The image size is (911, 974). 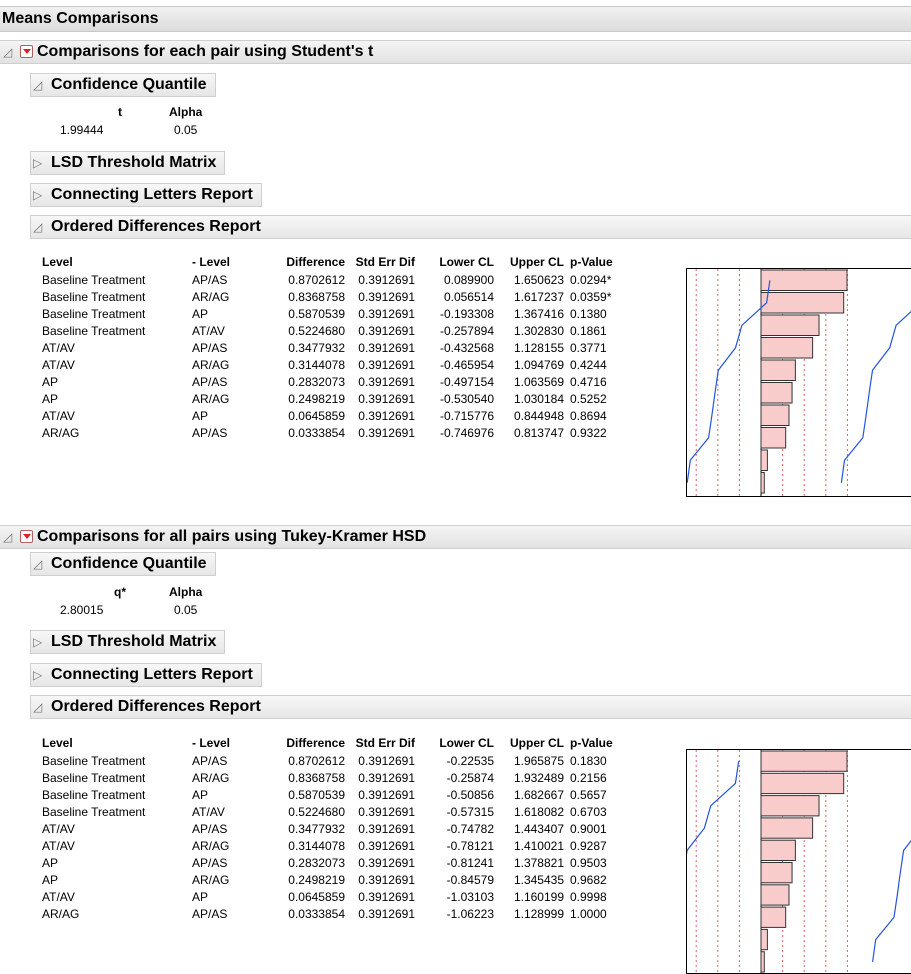 What do you see at coordinates (150, 603) in the screenshot?
I see `confidence-quantile-table: q* Alpha 2.80015 0.05` at bounding box center [150, 603].